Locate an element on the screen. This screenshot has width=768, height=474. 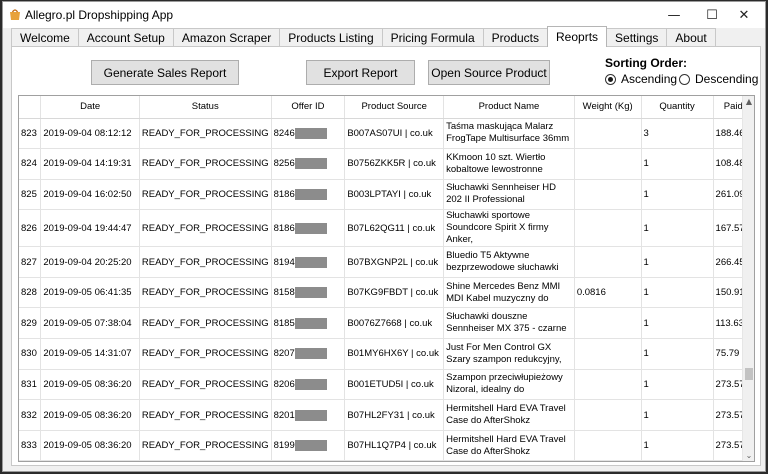
column-header-product-name: Product Name is located at coordinates (509, 107).